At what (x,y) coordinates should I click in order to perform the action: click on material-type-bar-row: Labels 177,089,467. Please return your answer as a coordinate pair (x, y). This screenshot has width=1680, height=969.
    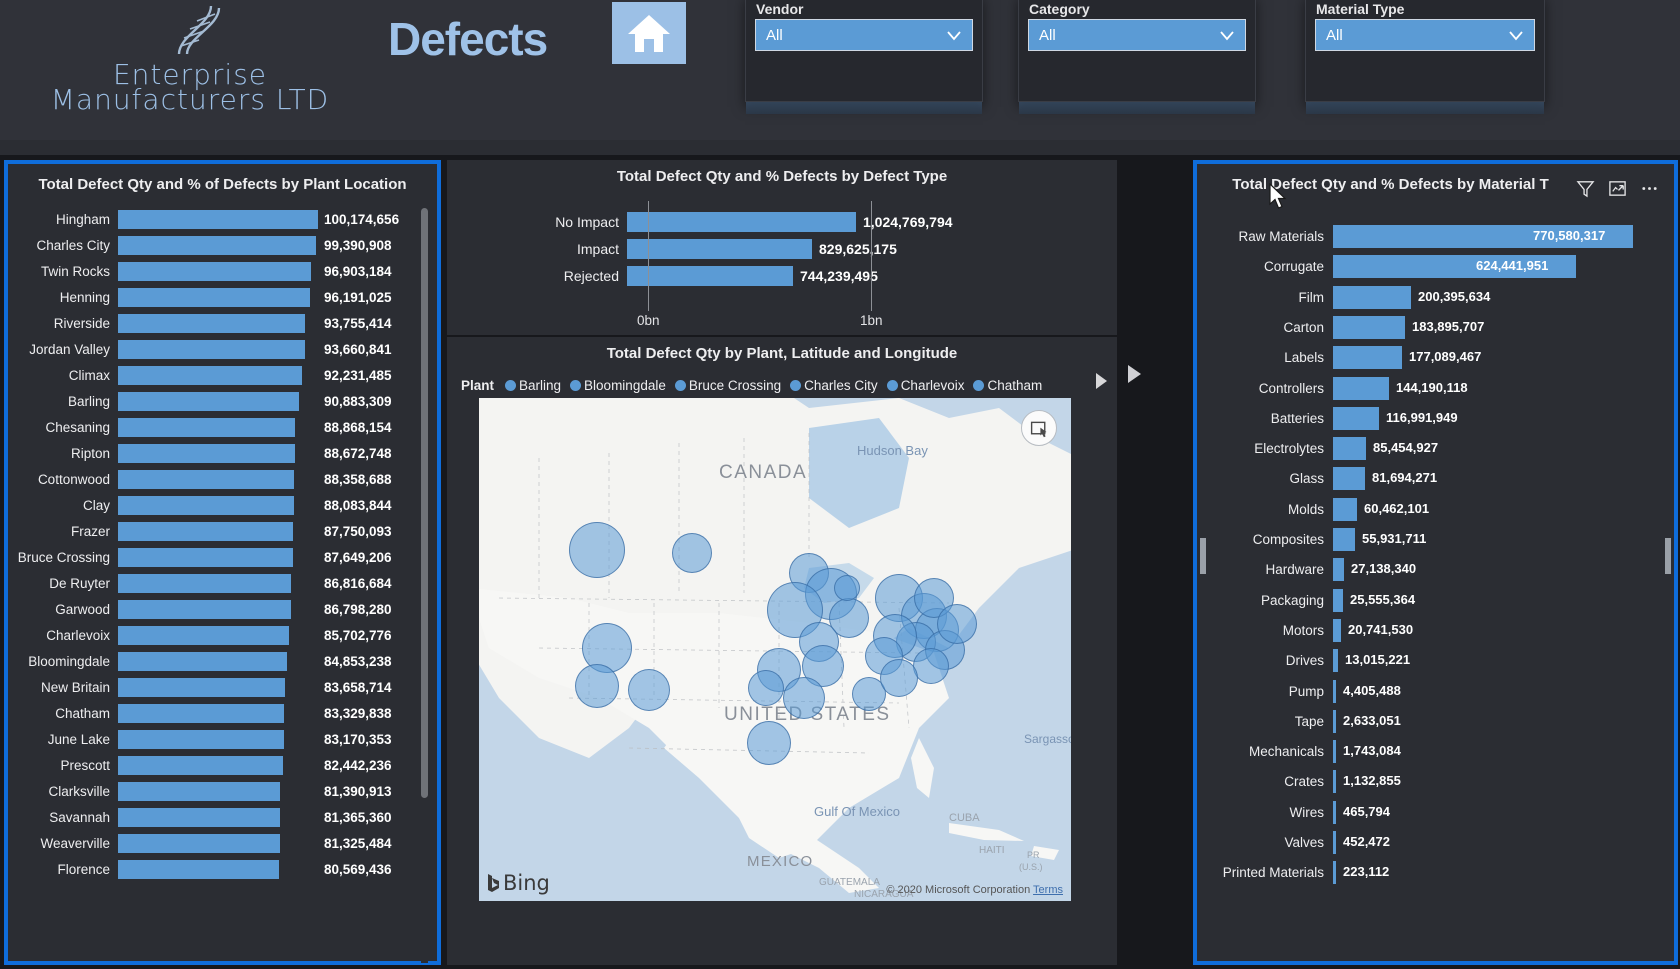
    Looking at the image, I should click on (1436, 357).